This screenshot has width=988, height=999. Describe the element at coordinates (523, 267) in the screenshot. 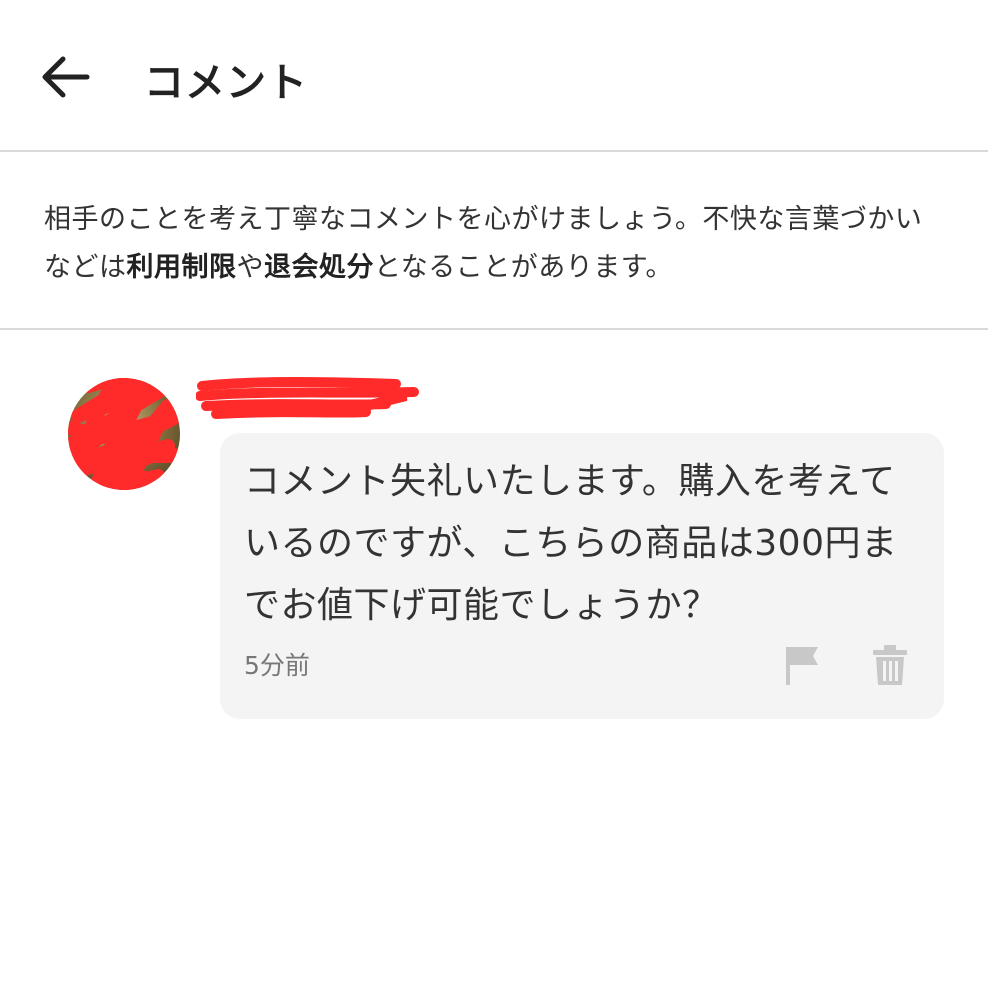

I see `notice-text-part: となることがあります。` at that location.